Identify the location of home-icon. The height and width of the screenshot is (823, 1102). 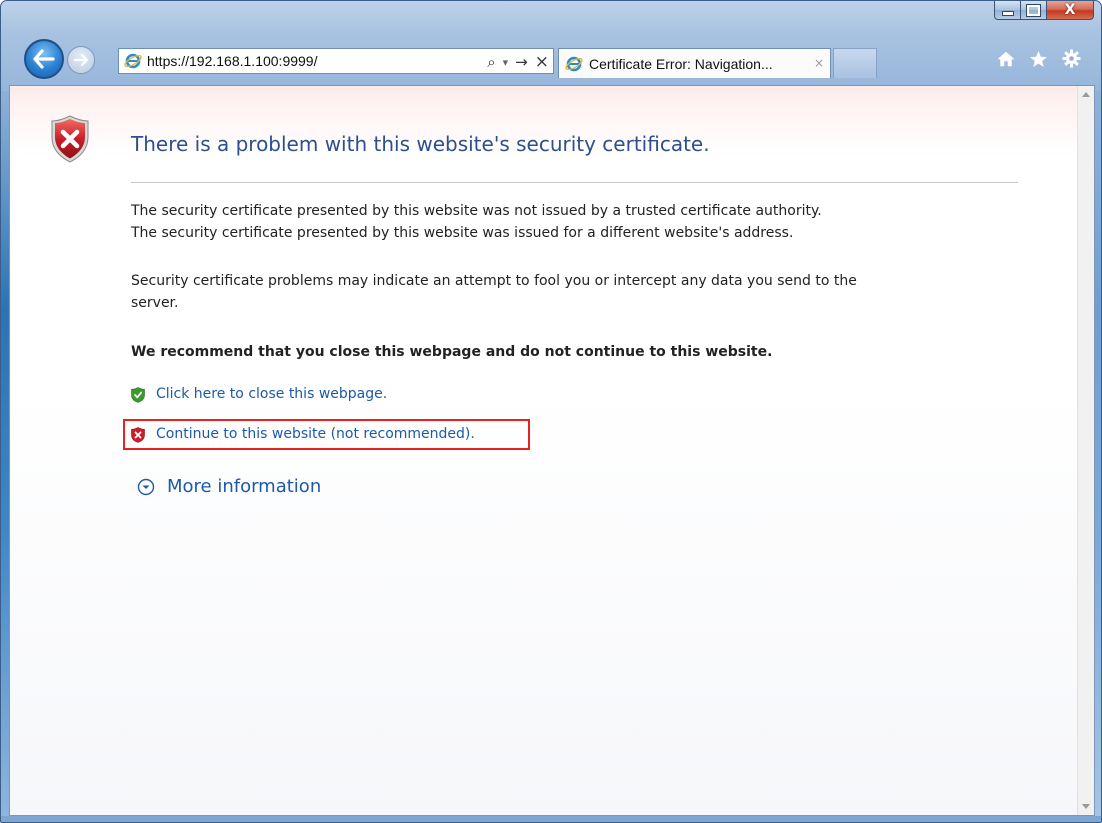
(1006, 59).